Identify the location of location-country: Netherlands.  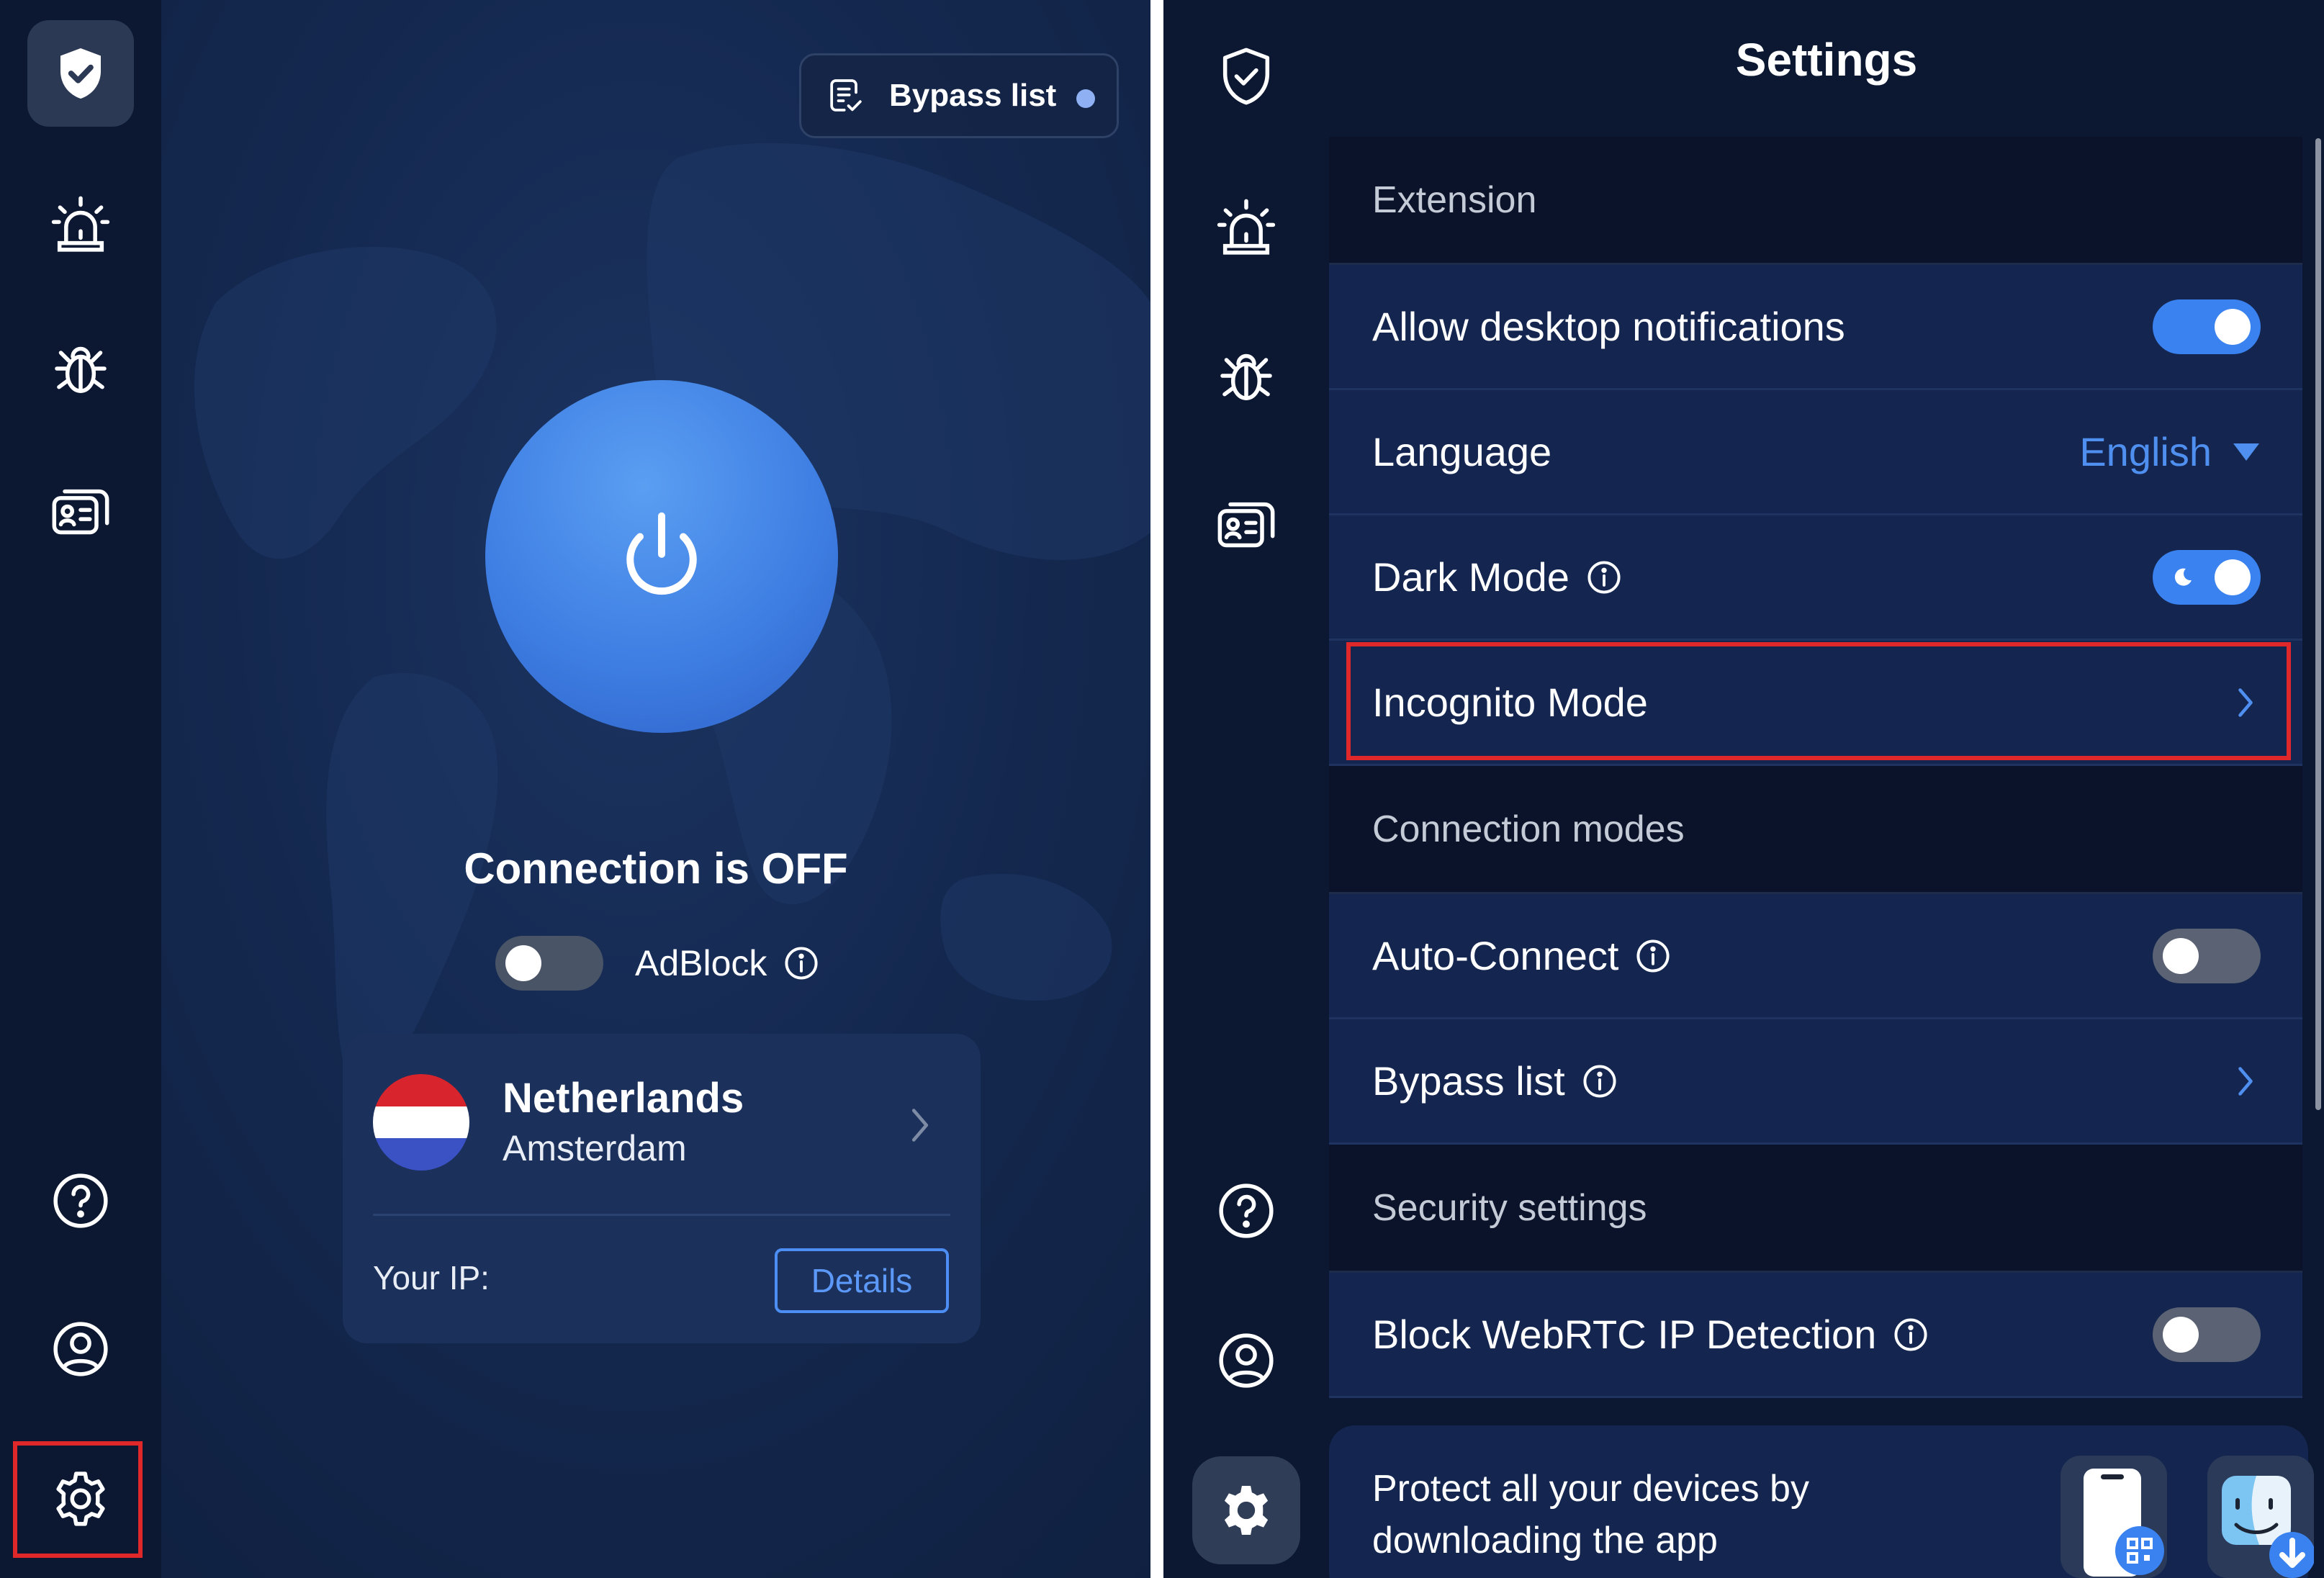
(623, 1098).